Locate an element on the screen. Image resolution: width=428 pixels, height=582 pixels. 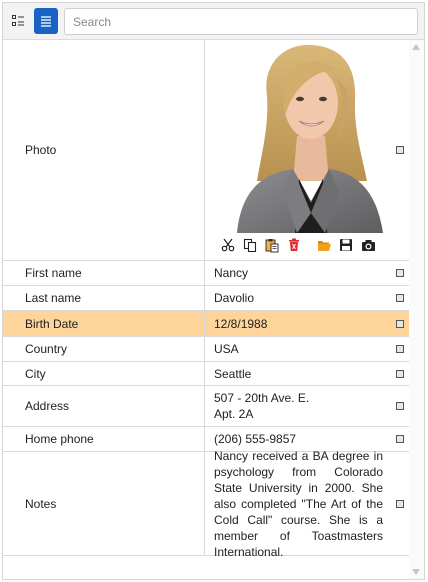
property-row-address: Address 507 - 20th Ave. E. Apt. 2A is located at coordinates (206, 406).